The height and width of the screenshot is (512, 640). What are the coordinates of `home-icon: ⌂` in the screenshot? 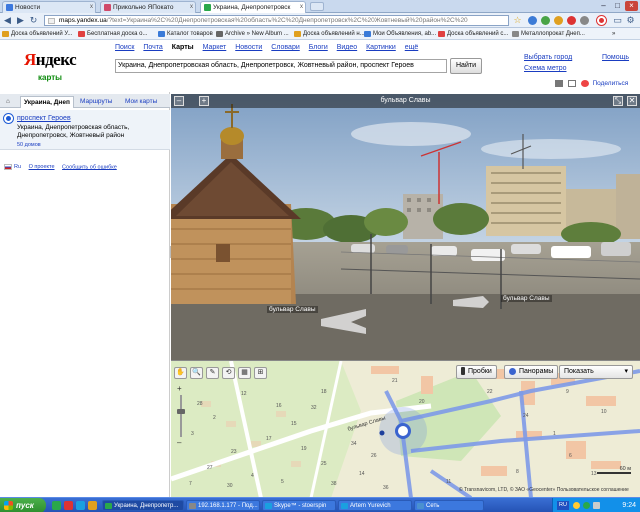 It's located at (8, 102).